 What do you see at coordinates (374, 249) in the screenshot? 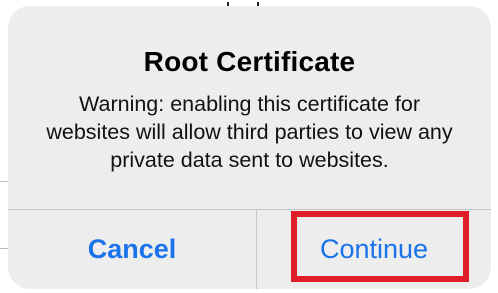
I see `continue-button: Continue` at bounding box center [374, 249].